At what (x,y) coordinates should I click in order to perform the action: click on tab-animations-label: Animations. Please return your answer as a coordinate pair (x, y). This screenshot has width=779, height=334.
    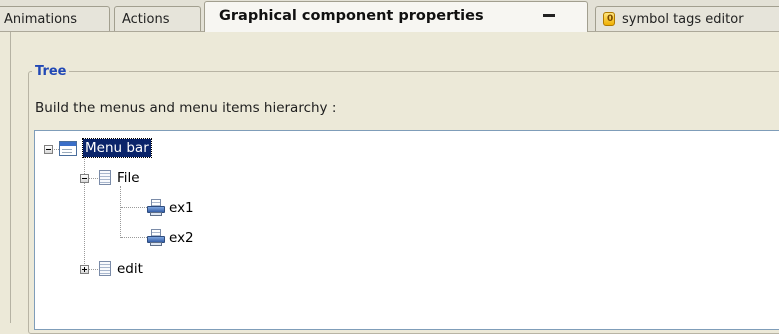
    Looking at the image, I should click on (41, 19).